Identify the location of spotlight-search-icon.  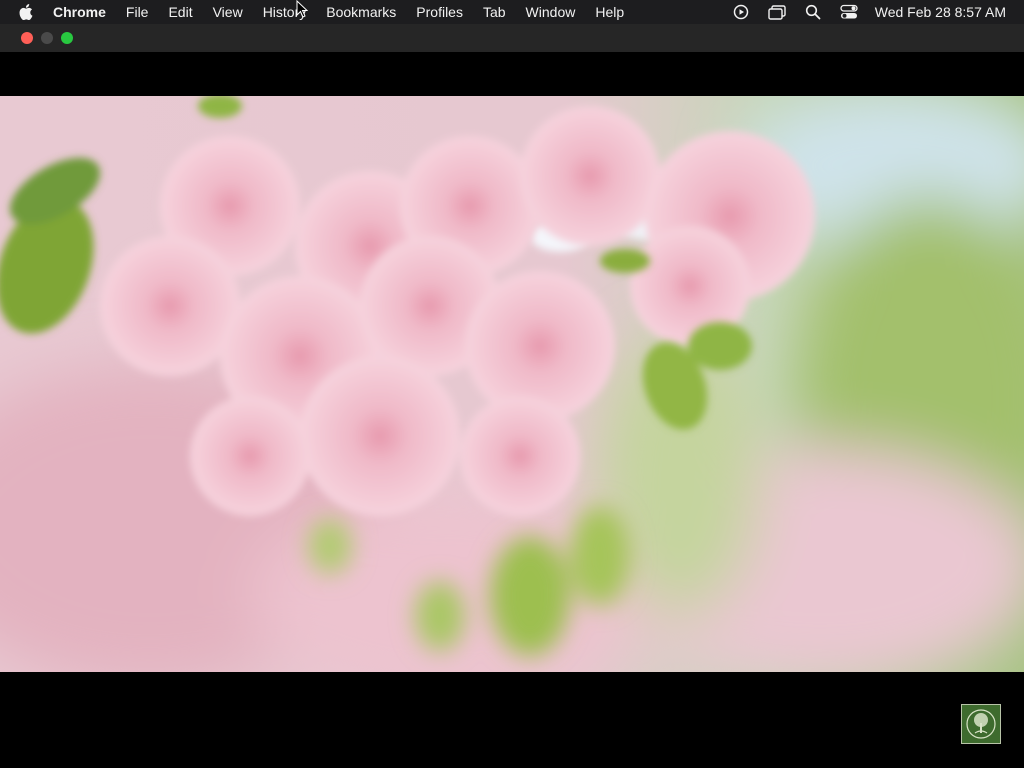
(813, 12).